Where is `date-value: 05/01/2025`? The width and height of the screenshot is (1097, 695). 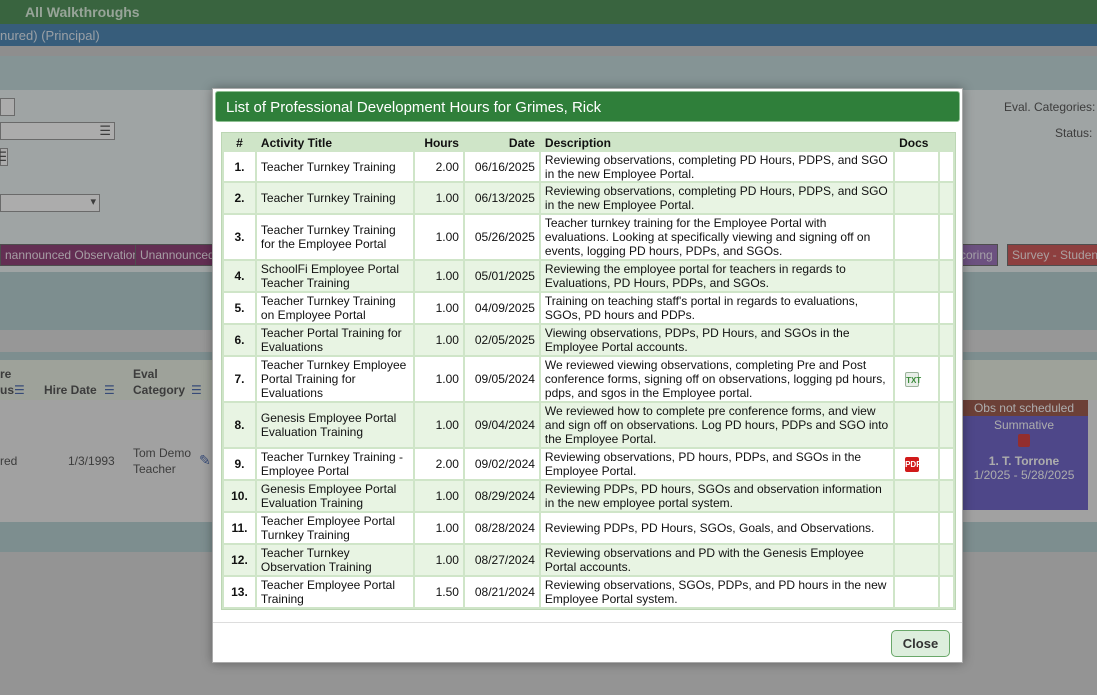
date-value: 05/01/2025 is located at coordinates (501, 276).